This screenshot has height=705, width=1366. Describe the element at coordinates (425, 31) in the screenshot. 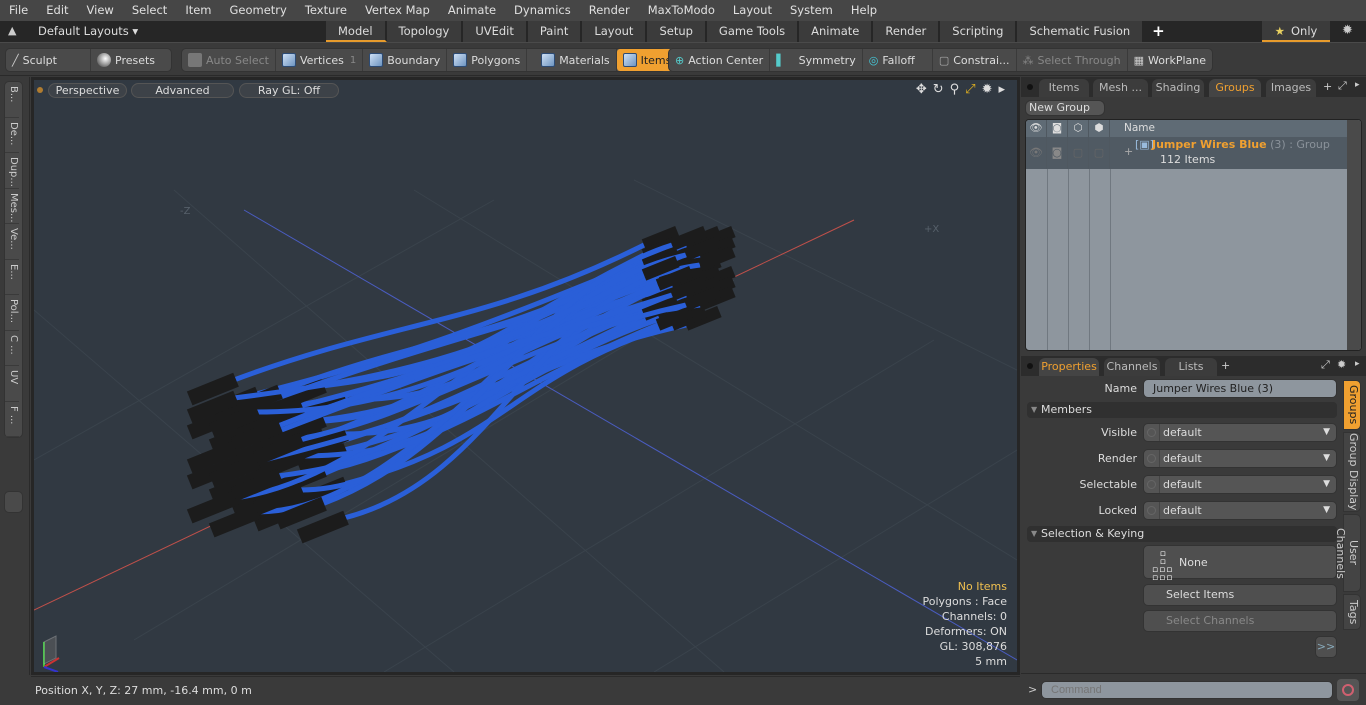

I see `layout-tab-topology: Topology` at that location.